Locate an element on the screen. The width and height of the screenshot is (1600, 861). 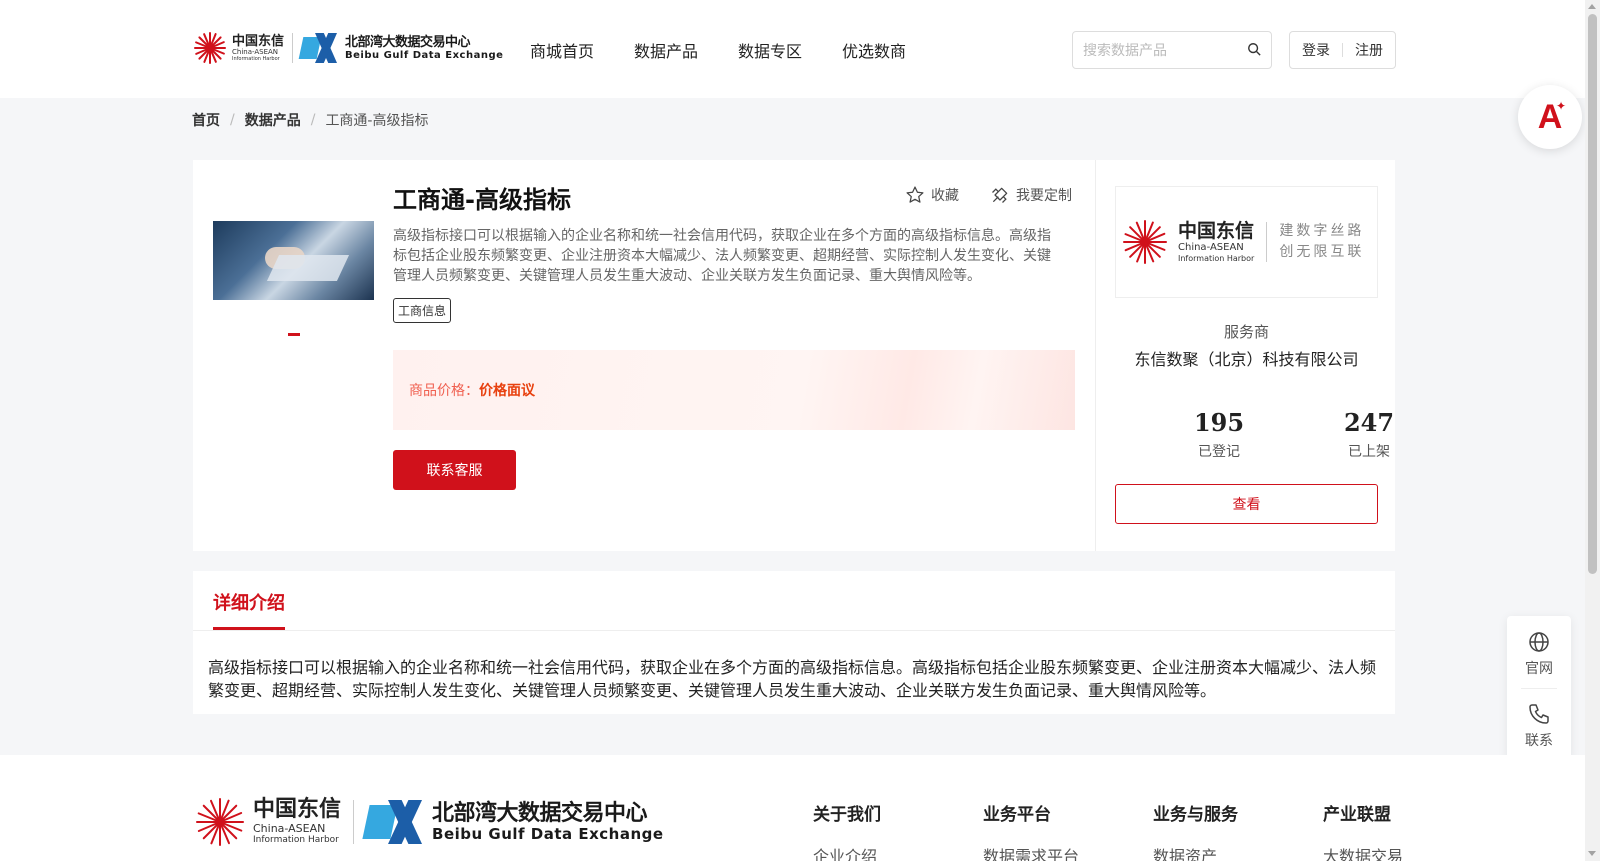
beibu-gulf-logo-icon is located at coordinates (318, 48).